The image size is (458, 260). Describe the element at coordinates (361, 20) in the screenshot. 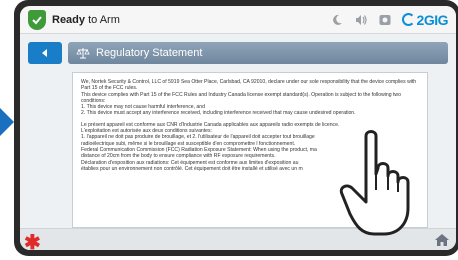

I see `volume-icon` at that location.